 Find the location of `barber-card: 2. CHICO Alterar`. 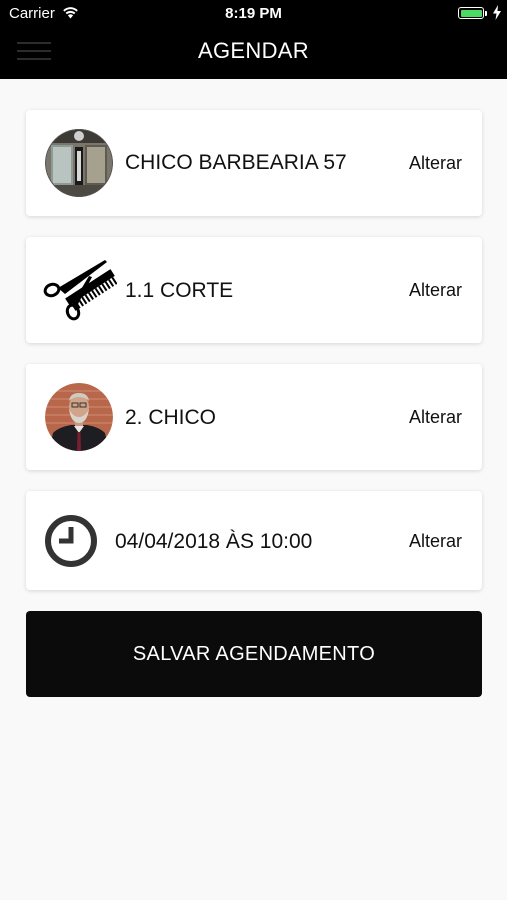

barber-card: 2. CHICO Alterar is located at coordinates (254, 417).